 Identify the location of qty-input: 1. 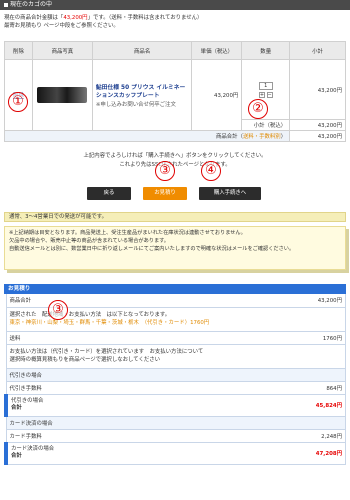
(265, 85).